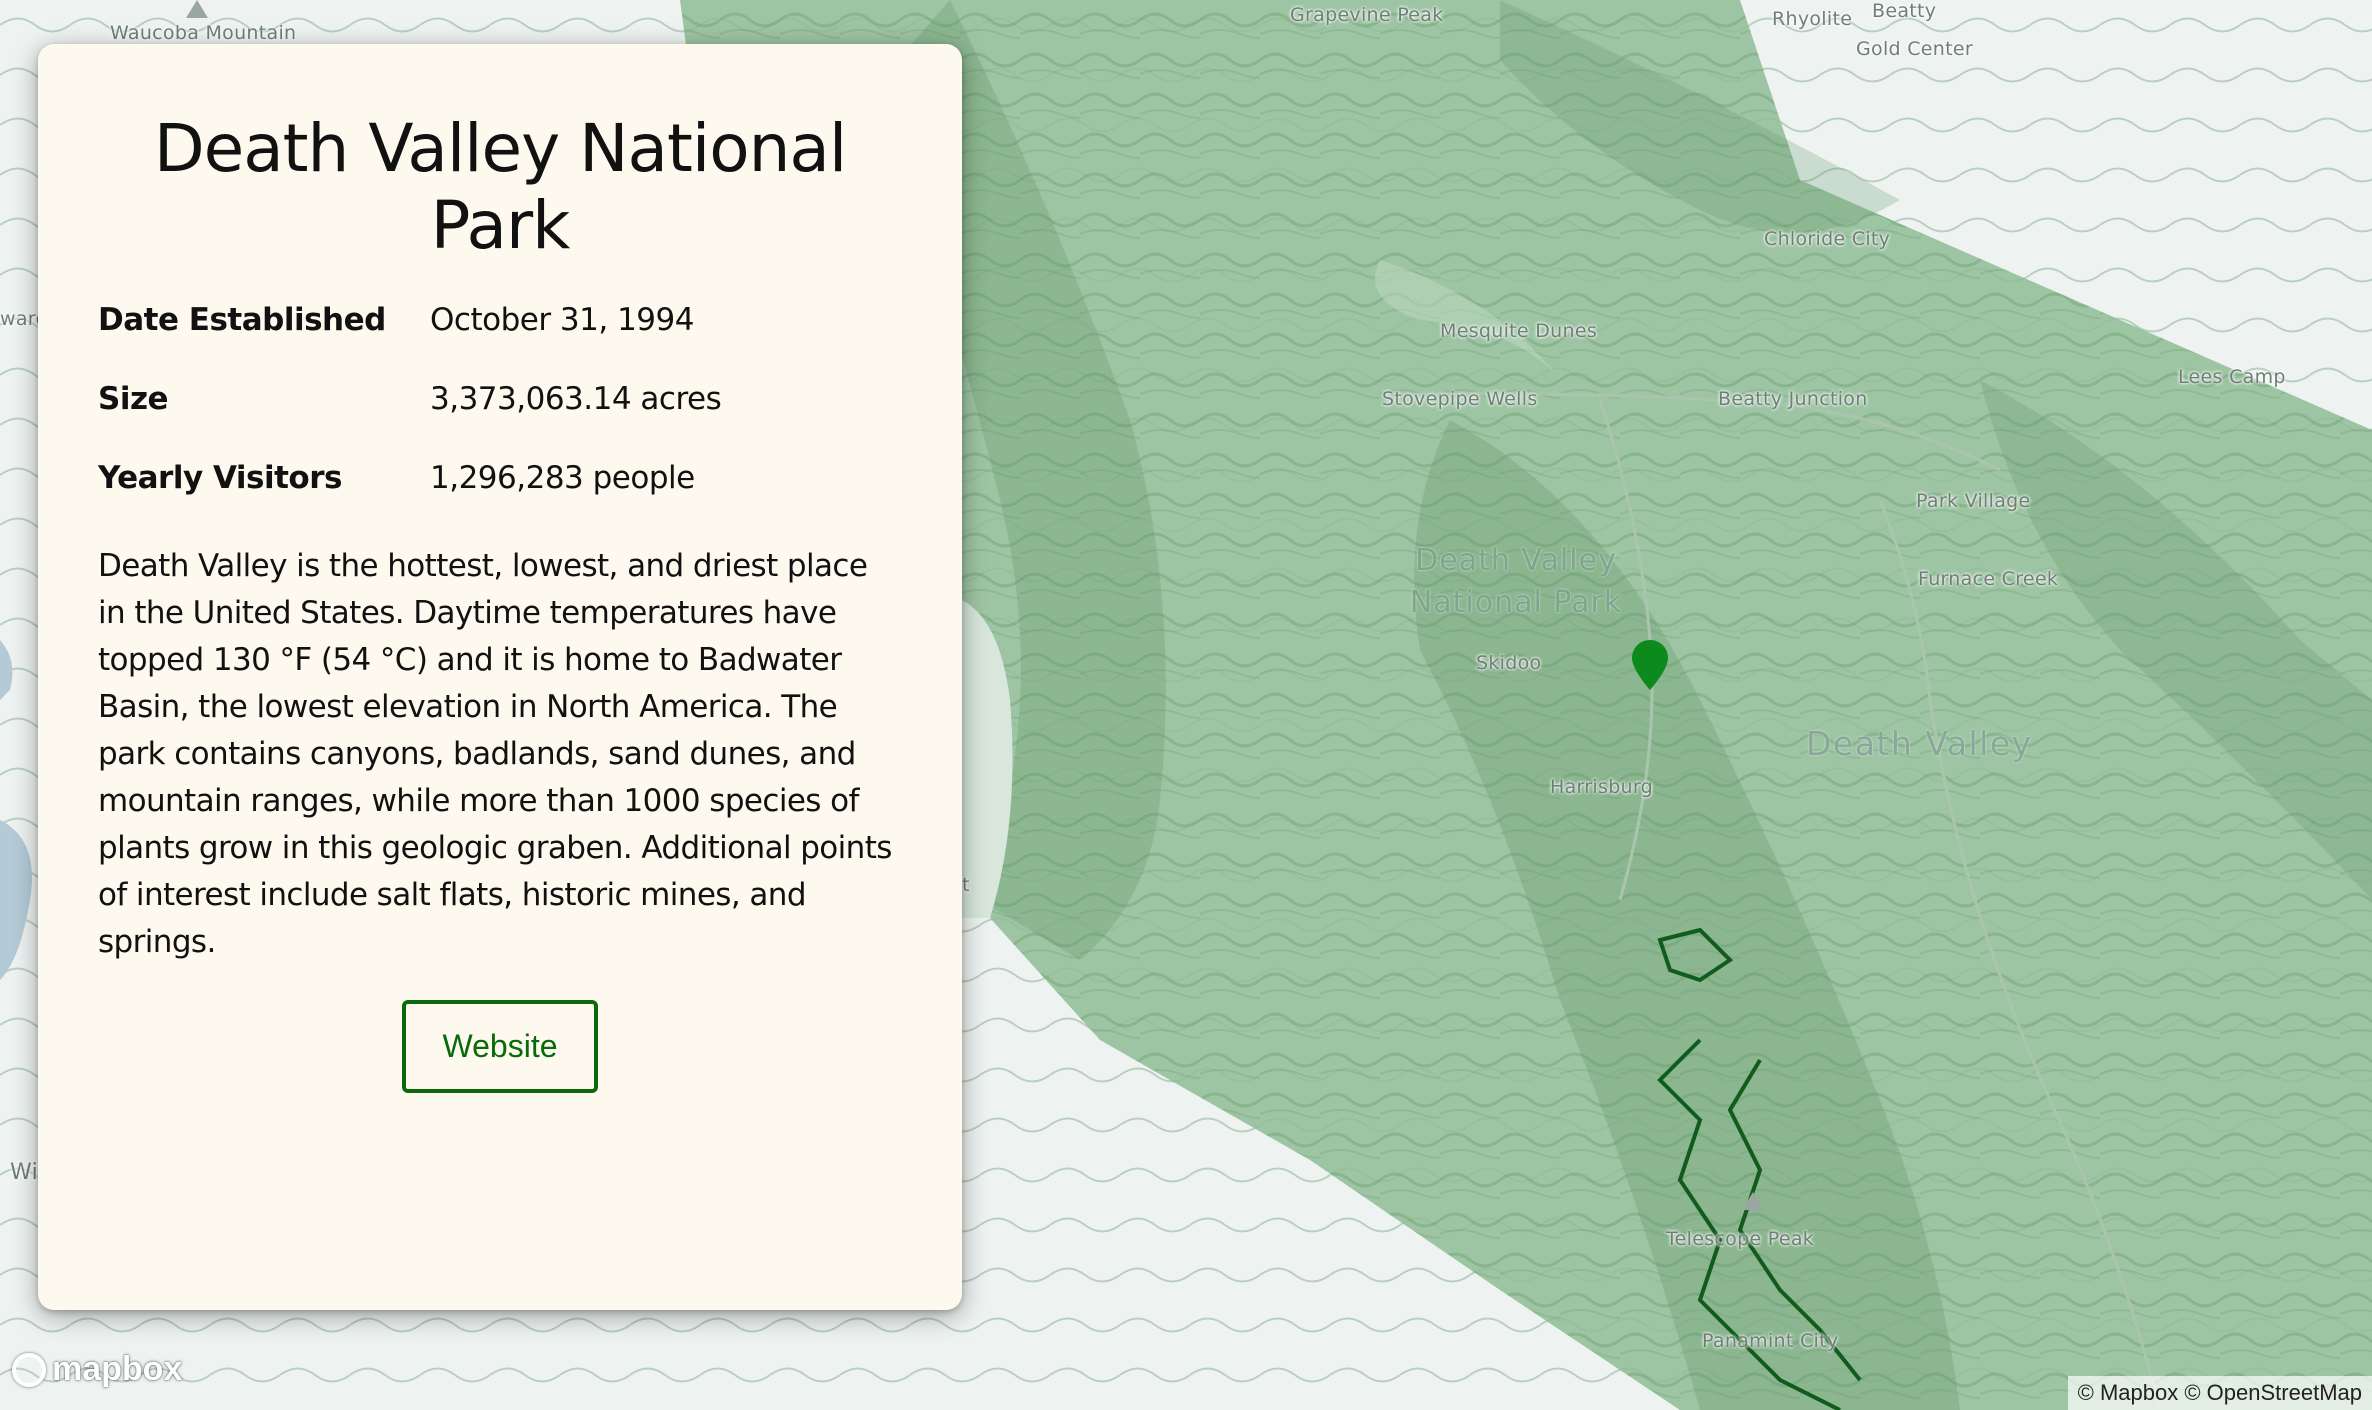 This screenshot has width=2372, height=1410. I want to click on label-park-region: Death Valley National Park, so click(1516, 581).